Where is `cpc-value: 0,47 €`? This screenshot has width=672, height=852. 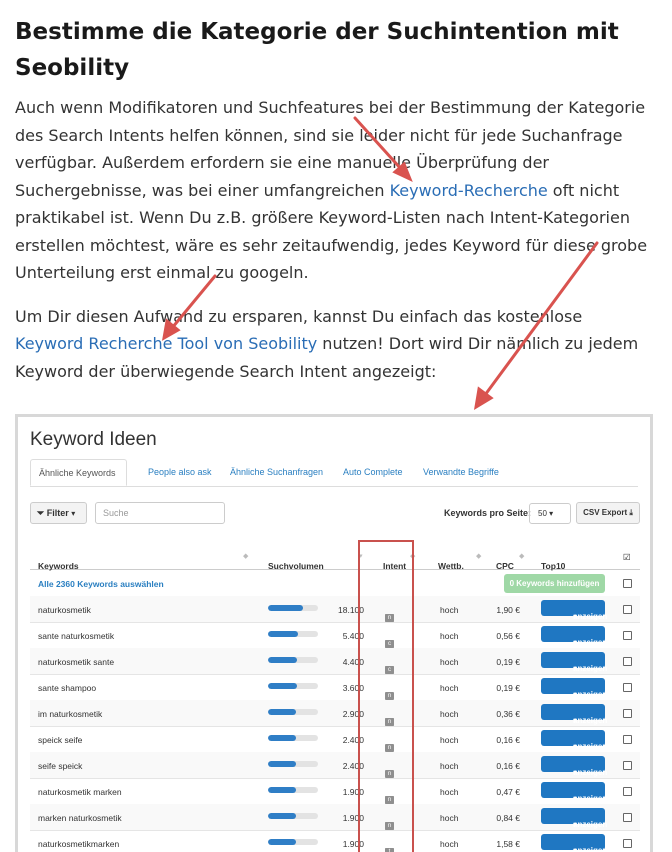 cpc-value: 0,47 € is located at coordinates (508, 792).